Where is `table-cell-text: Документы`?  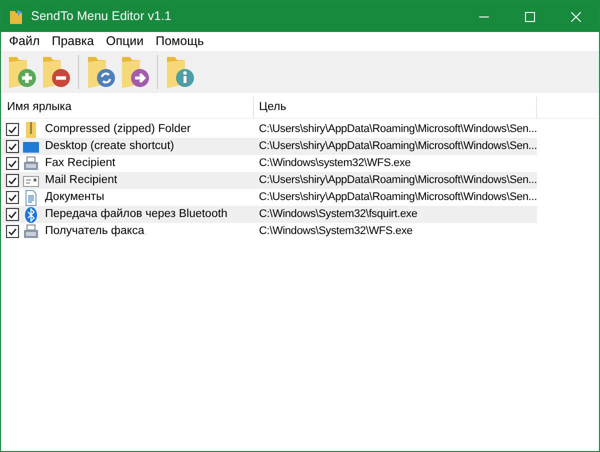
table-cell-text: Документы is located at coordinates (74, 197).